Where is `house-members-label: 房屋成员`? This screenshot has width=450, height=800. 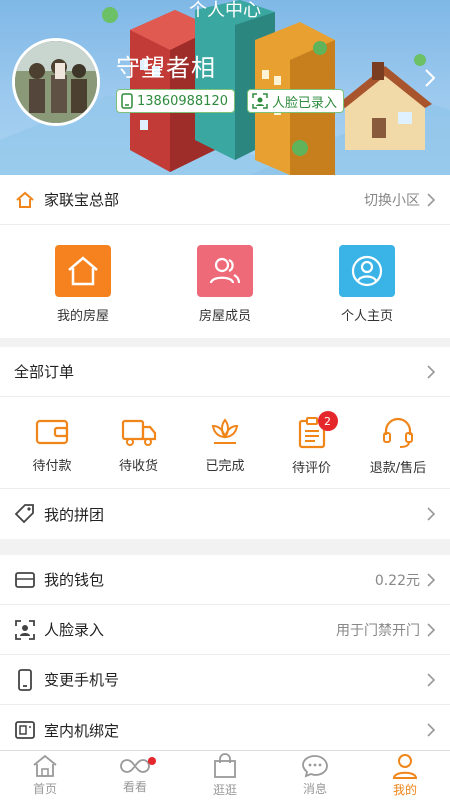 house-members-label: 房屋成员 is located at coordinates (224, 316).